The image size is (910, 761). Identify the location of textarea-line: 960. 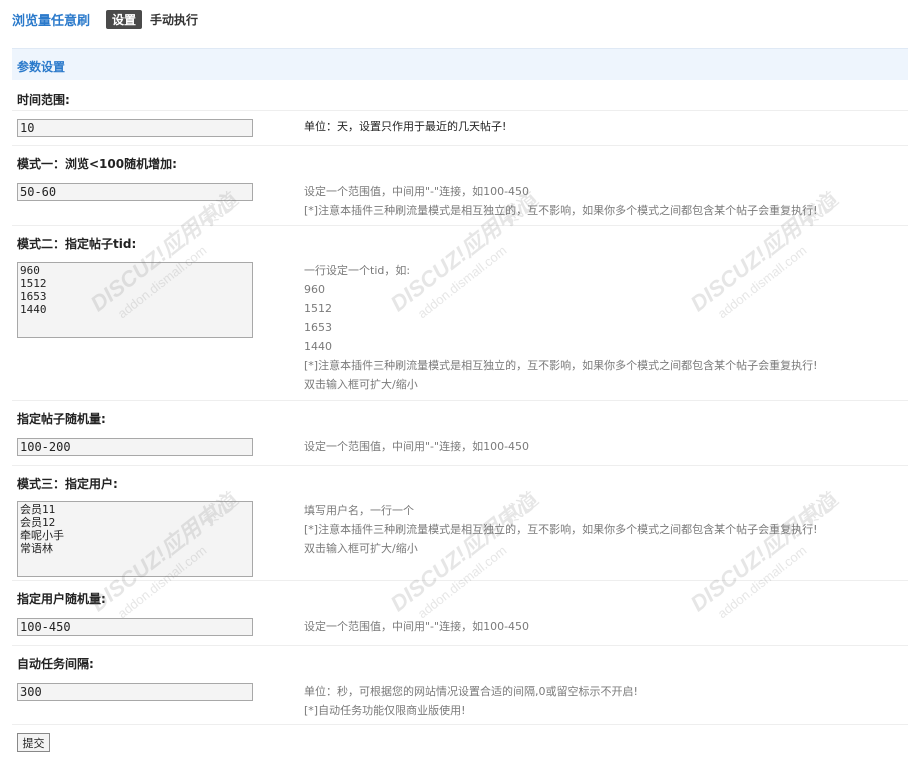
(30, 270).